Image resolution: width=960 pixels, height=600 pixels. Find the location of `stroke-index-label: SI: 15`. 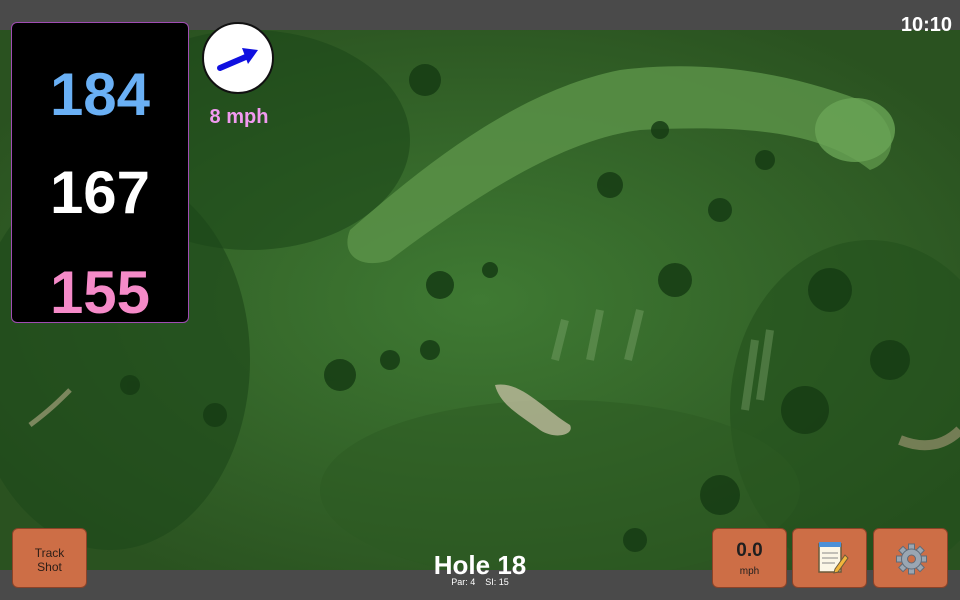

stroke-index-label: SI: 15 is located at coordinates (497, 582).